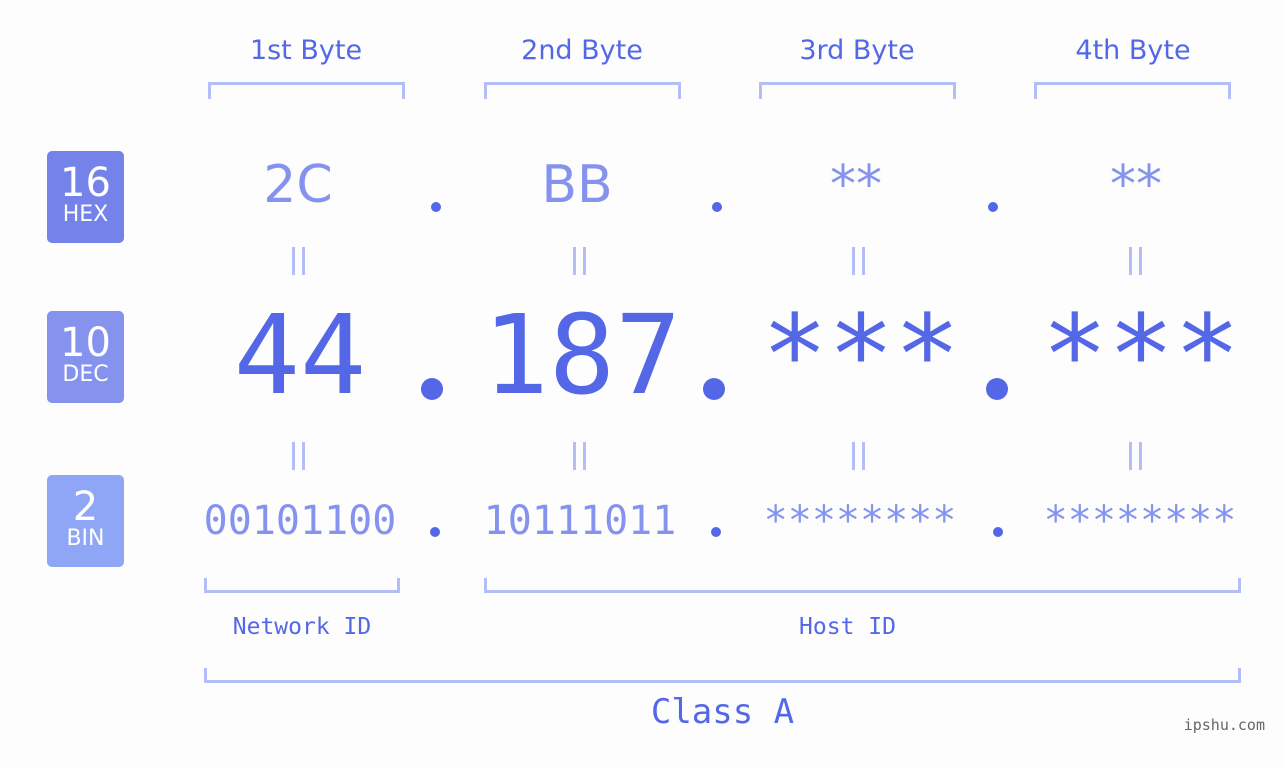 This screenshot has width=1285, height=767. I want to click on bin-badge: 2 BIN, so click(85, 521).